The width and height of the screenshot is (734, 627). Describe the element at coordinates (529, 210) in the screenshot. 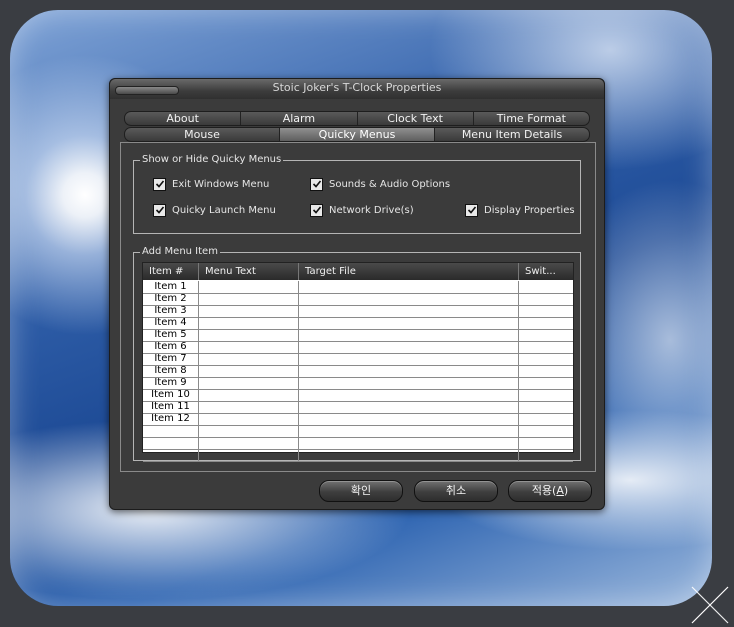

I see `display-properties-label: Display Properties` at that location.